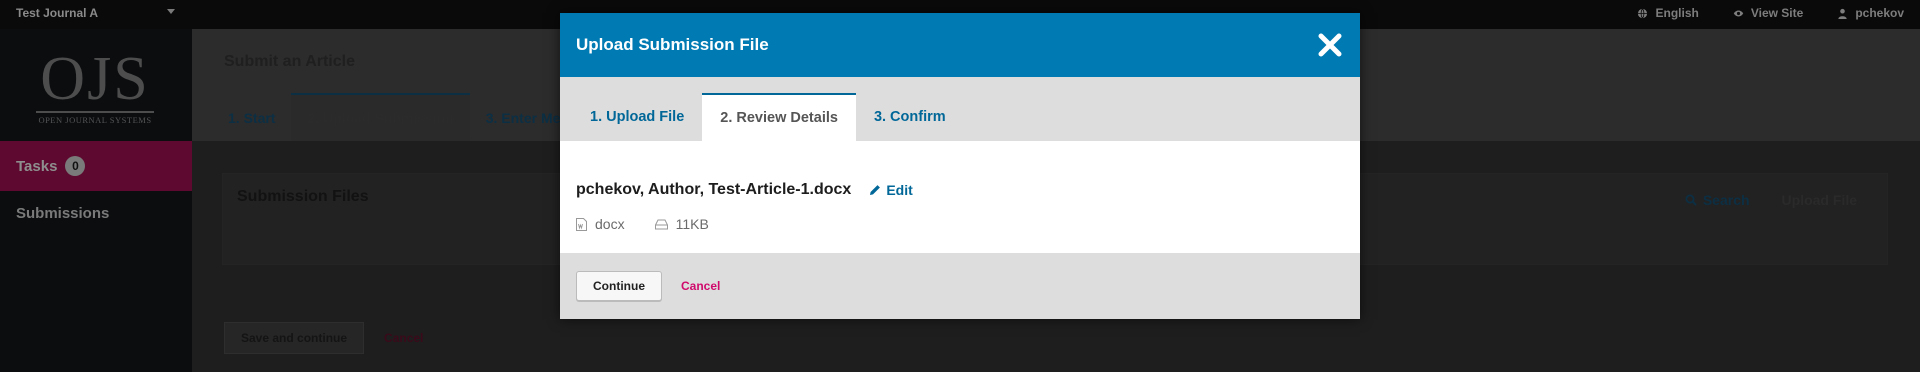 The width and height of the screenshot is (1920, 372). What do you see at coordinates (779, 117) in the screenshot?
I see `tab-review-details: 2. Review Details` at bounding box center [779, 117].